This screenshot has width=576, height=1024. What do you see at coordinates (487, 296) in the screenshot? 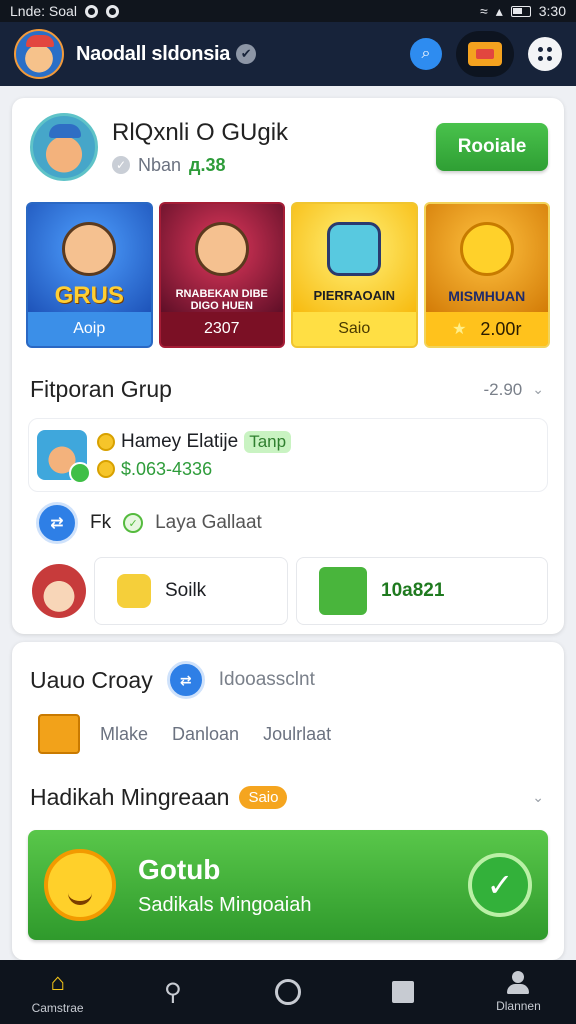
I see `tile-label: MISMHUAN` at bounding box center [487, 296].